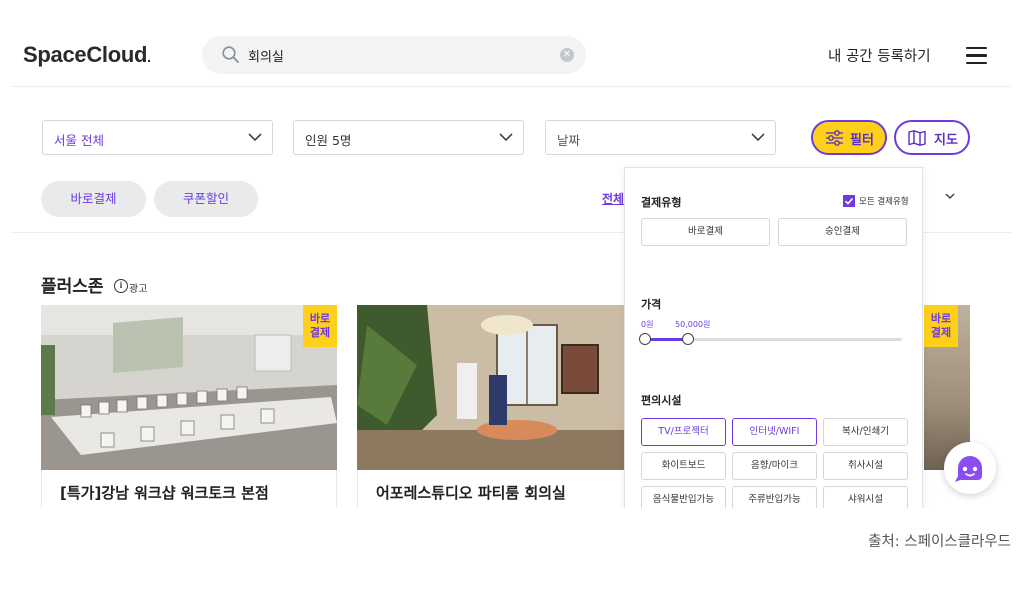 The width and height of the screenshot is (1024, 597). What do you see at coordinates (328, 140) in the screenshot?
I see `people-dropdown-label: 인원 5명` at bounding box center [328, 140].